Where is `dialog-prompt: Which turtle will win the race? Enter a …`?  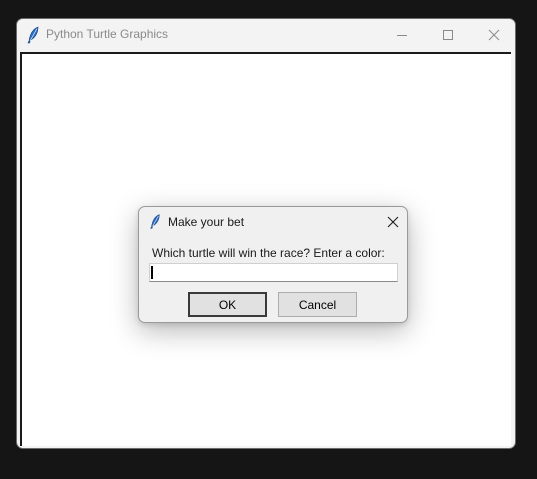 dialog-prompt: Which turtle will win the race? Enter a … is located at coordinates (268, 253).